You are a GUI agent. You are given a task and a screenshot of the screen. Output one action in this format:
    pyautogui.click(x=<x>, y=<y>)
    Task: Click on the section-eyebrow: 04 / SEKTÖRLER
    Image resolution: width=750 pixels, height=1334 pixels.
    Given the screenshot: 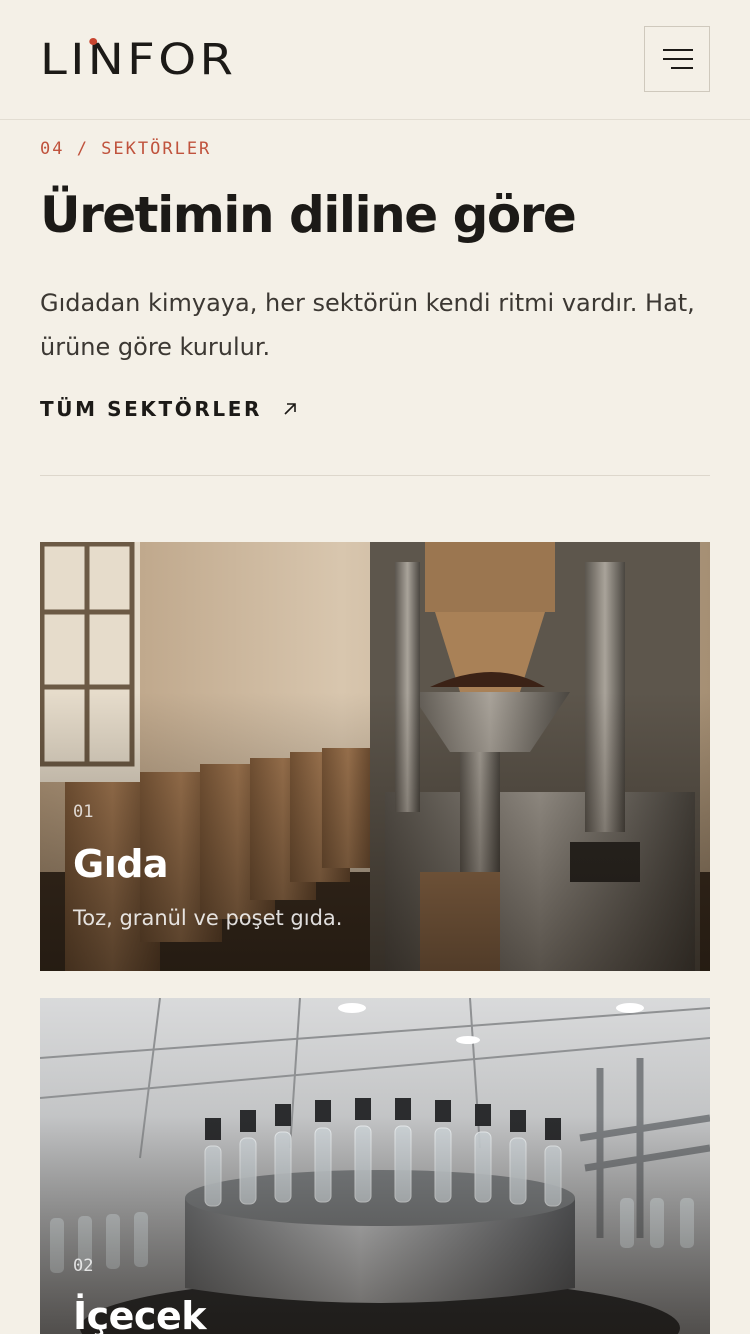 What is the action you would take?
    pyautogui.click(x=126, y=149)
    